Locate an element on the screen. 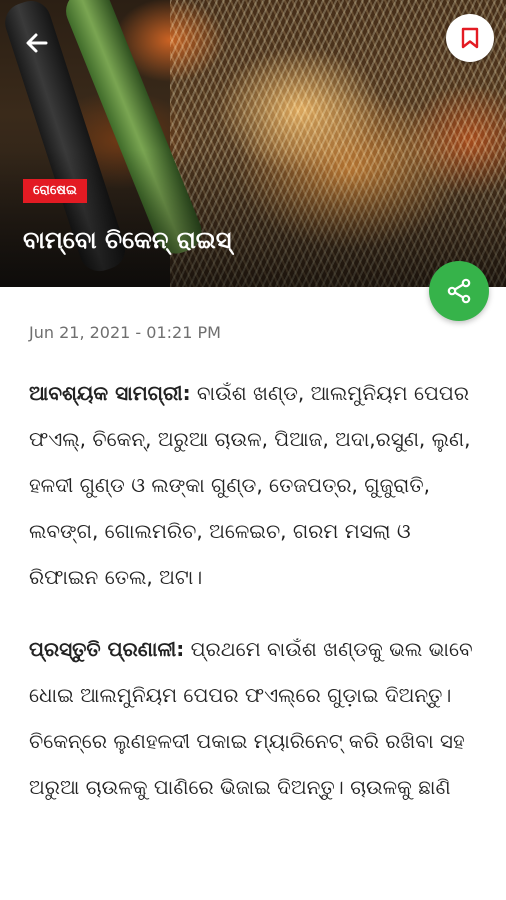 Image resolution: width=506 pixels, height=900 pixels. share-icon is located at coordinates (459, 291).